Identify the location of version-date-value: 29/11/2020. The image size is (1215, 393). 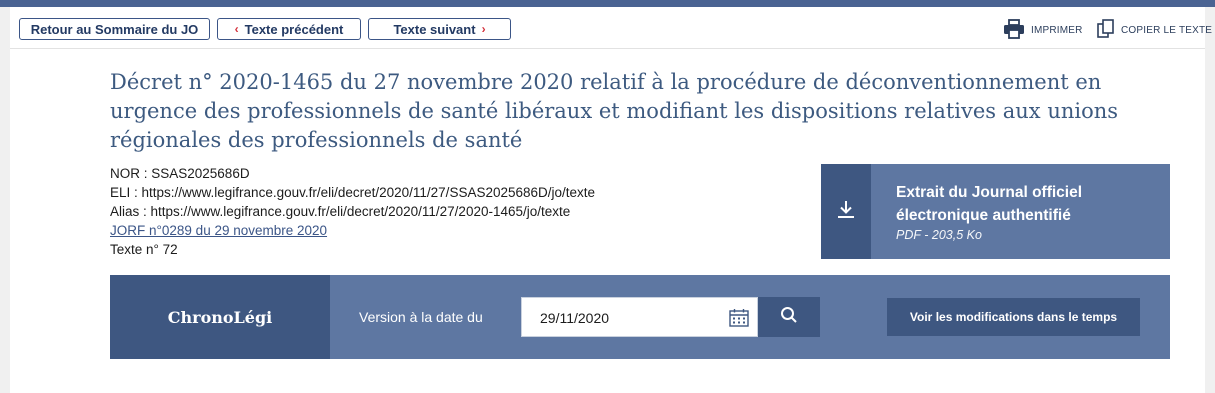
(575, 318).